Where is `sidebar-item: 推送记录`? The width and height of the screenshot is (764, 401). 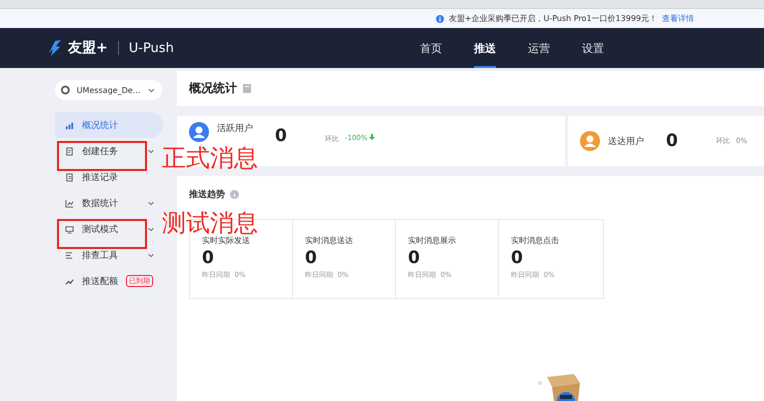
sidebar-item: 推送记录 is located at coordinates (109, 177).